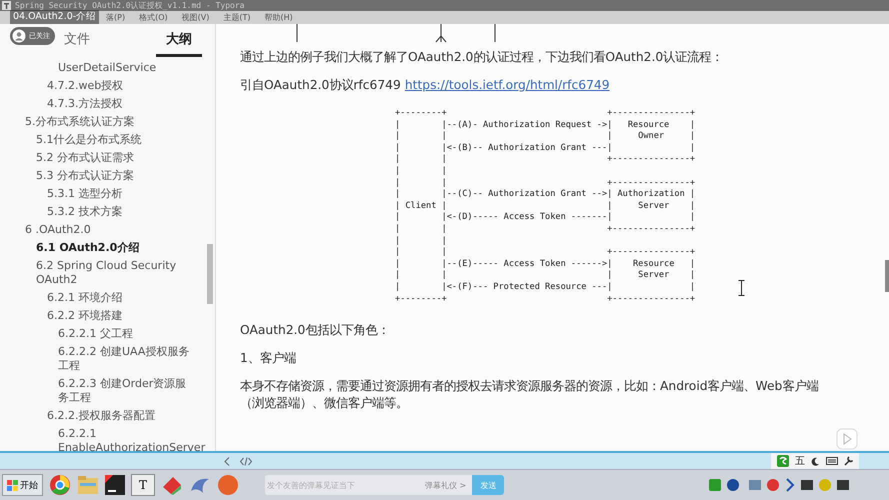 The width and height of the screenshot is (889, 500). I want to click on diagram-line: | |--(A)- Authorization Request ->| Resource |, so click(545, 125).